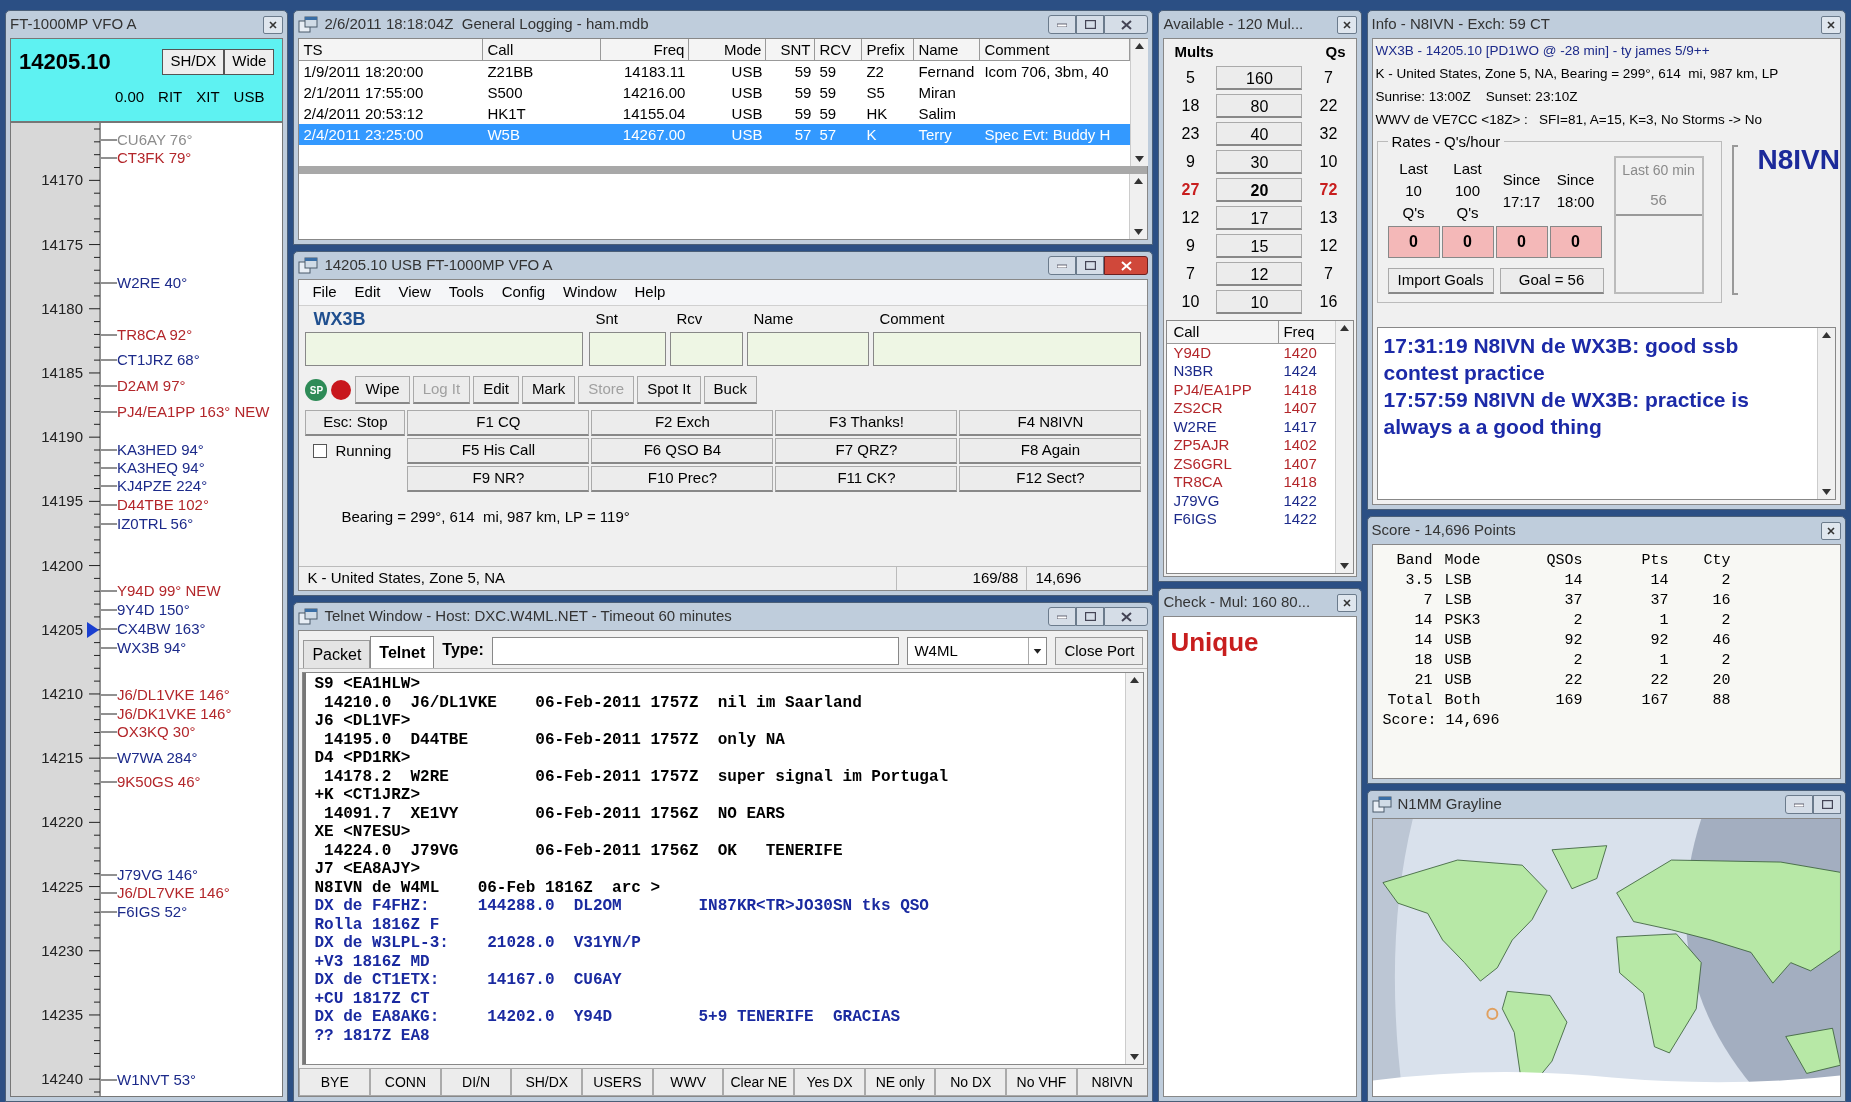 The image size is (1851, 1102). I want to click on window-title: N1MM Grayline, so click(1449, 804).